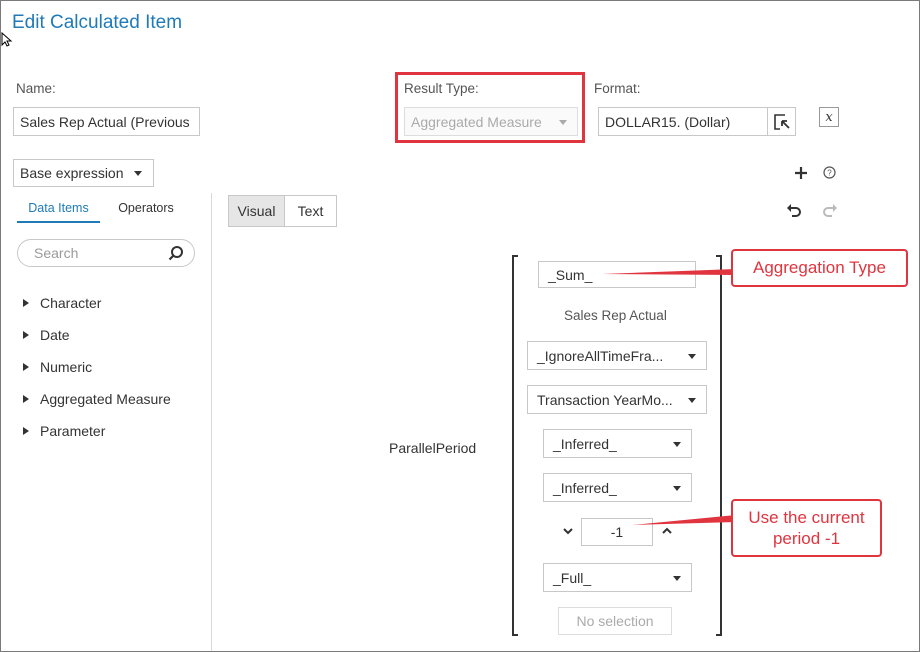 The height and width of the screenshot is (652, 920). Describe the element at coordinates (585, 443) in the screenshot. I see `interval1-value: _Inferred_` at that location.